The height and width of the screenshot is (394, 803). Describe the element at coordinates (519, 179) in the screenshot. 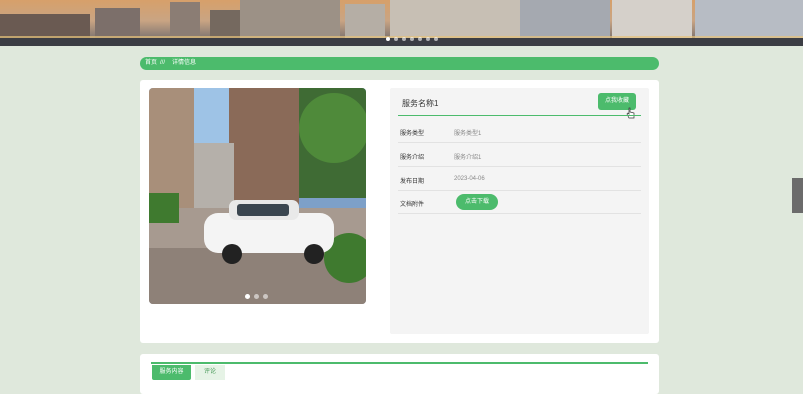

I see `info-row-date: 发布日期 2023-04-06` at that location.